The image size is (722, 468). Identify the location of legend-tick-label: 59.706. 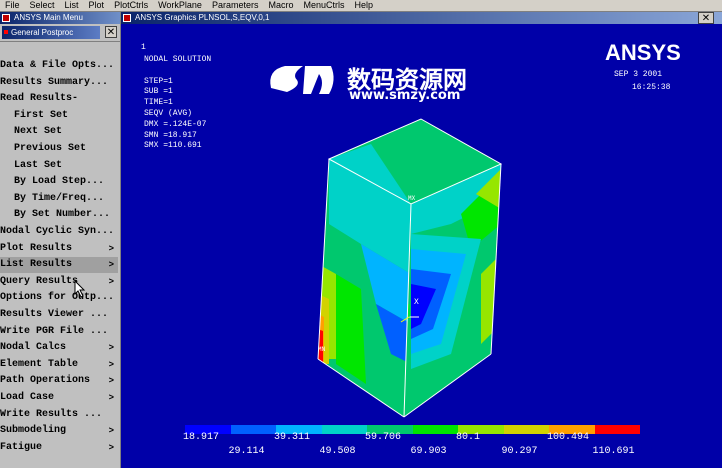
(383, 437).